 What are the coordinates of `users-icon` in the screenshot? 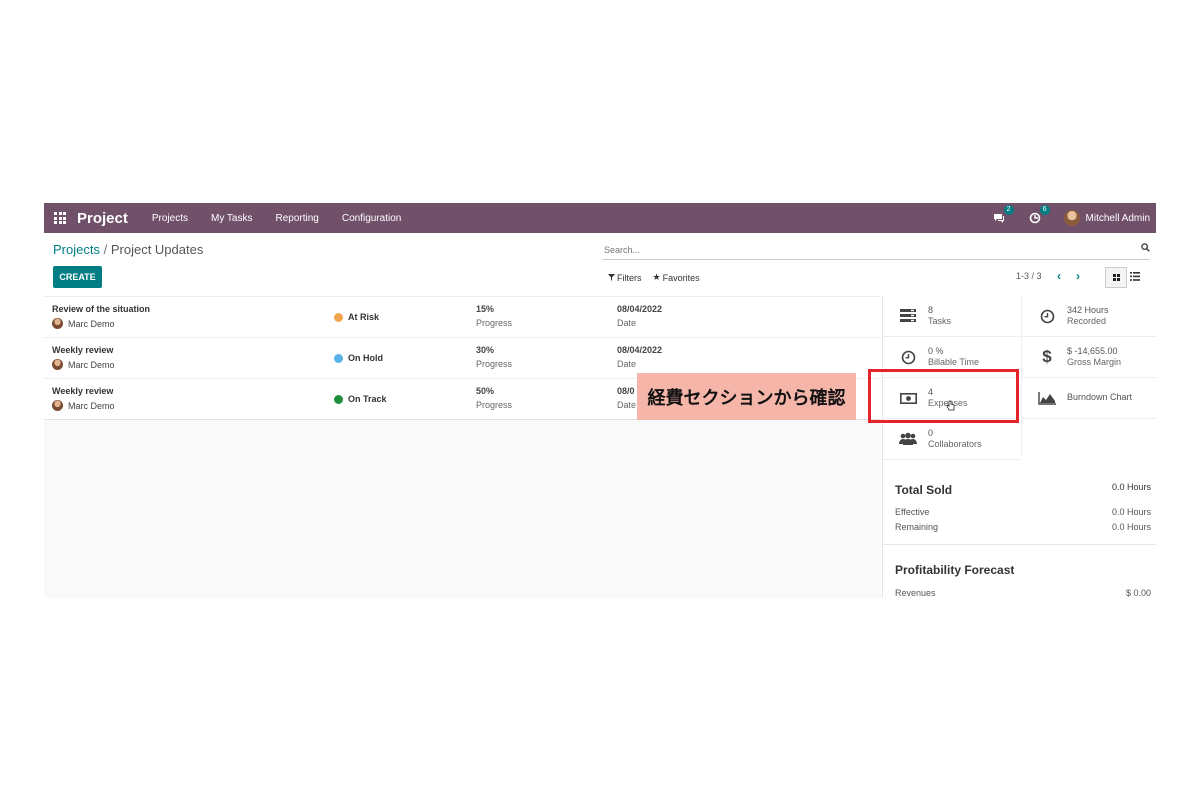 It's located at (908, 439).